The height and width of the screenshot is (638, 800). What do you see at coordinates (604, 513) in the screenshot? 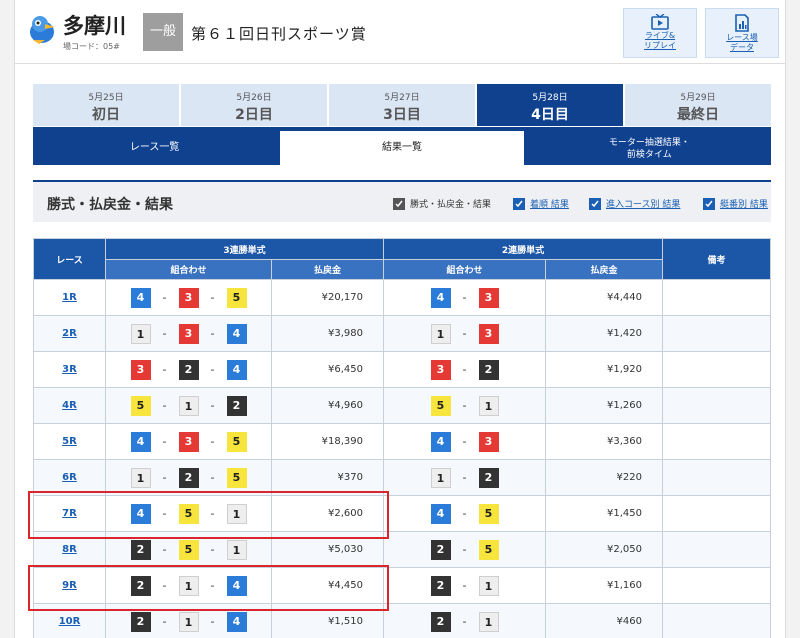
I see `exacta-payout: ¥1,450` at bounding box center [604, 513].